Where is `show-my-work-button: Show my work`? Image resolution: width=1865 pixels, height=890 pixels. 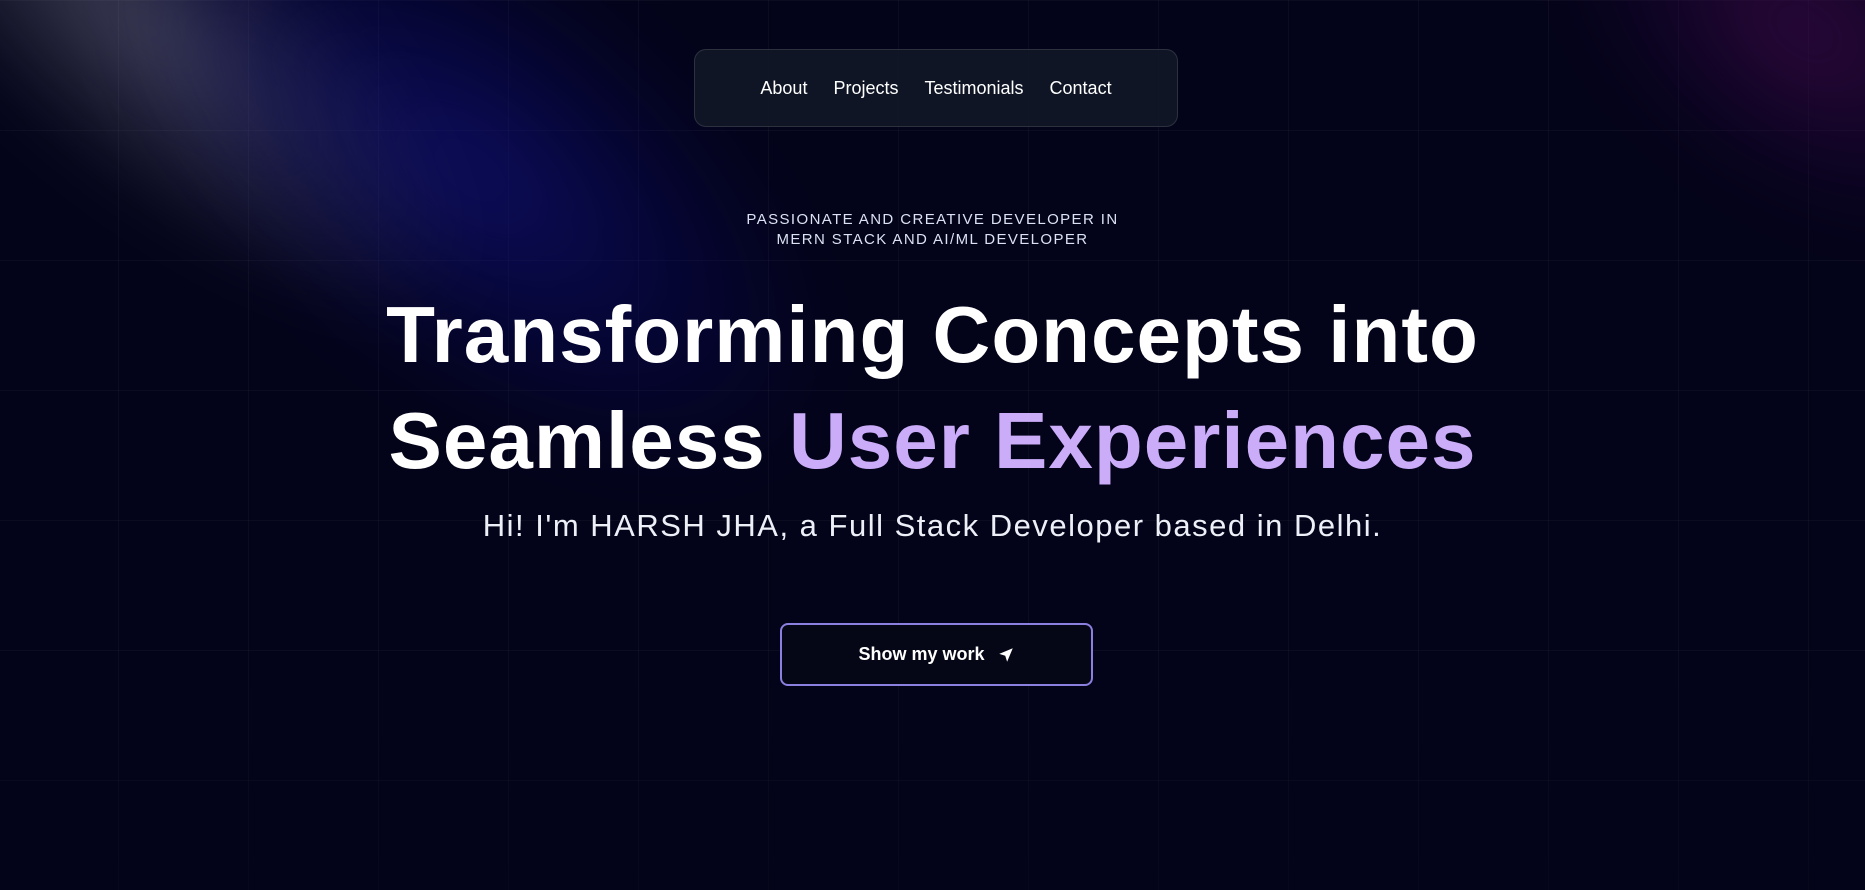
show-my-work-button: Show my work is located at coordinates (936, 654).